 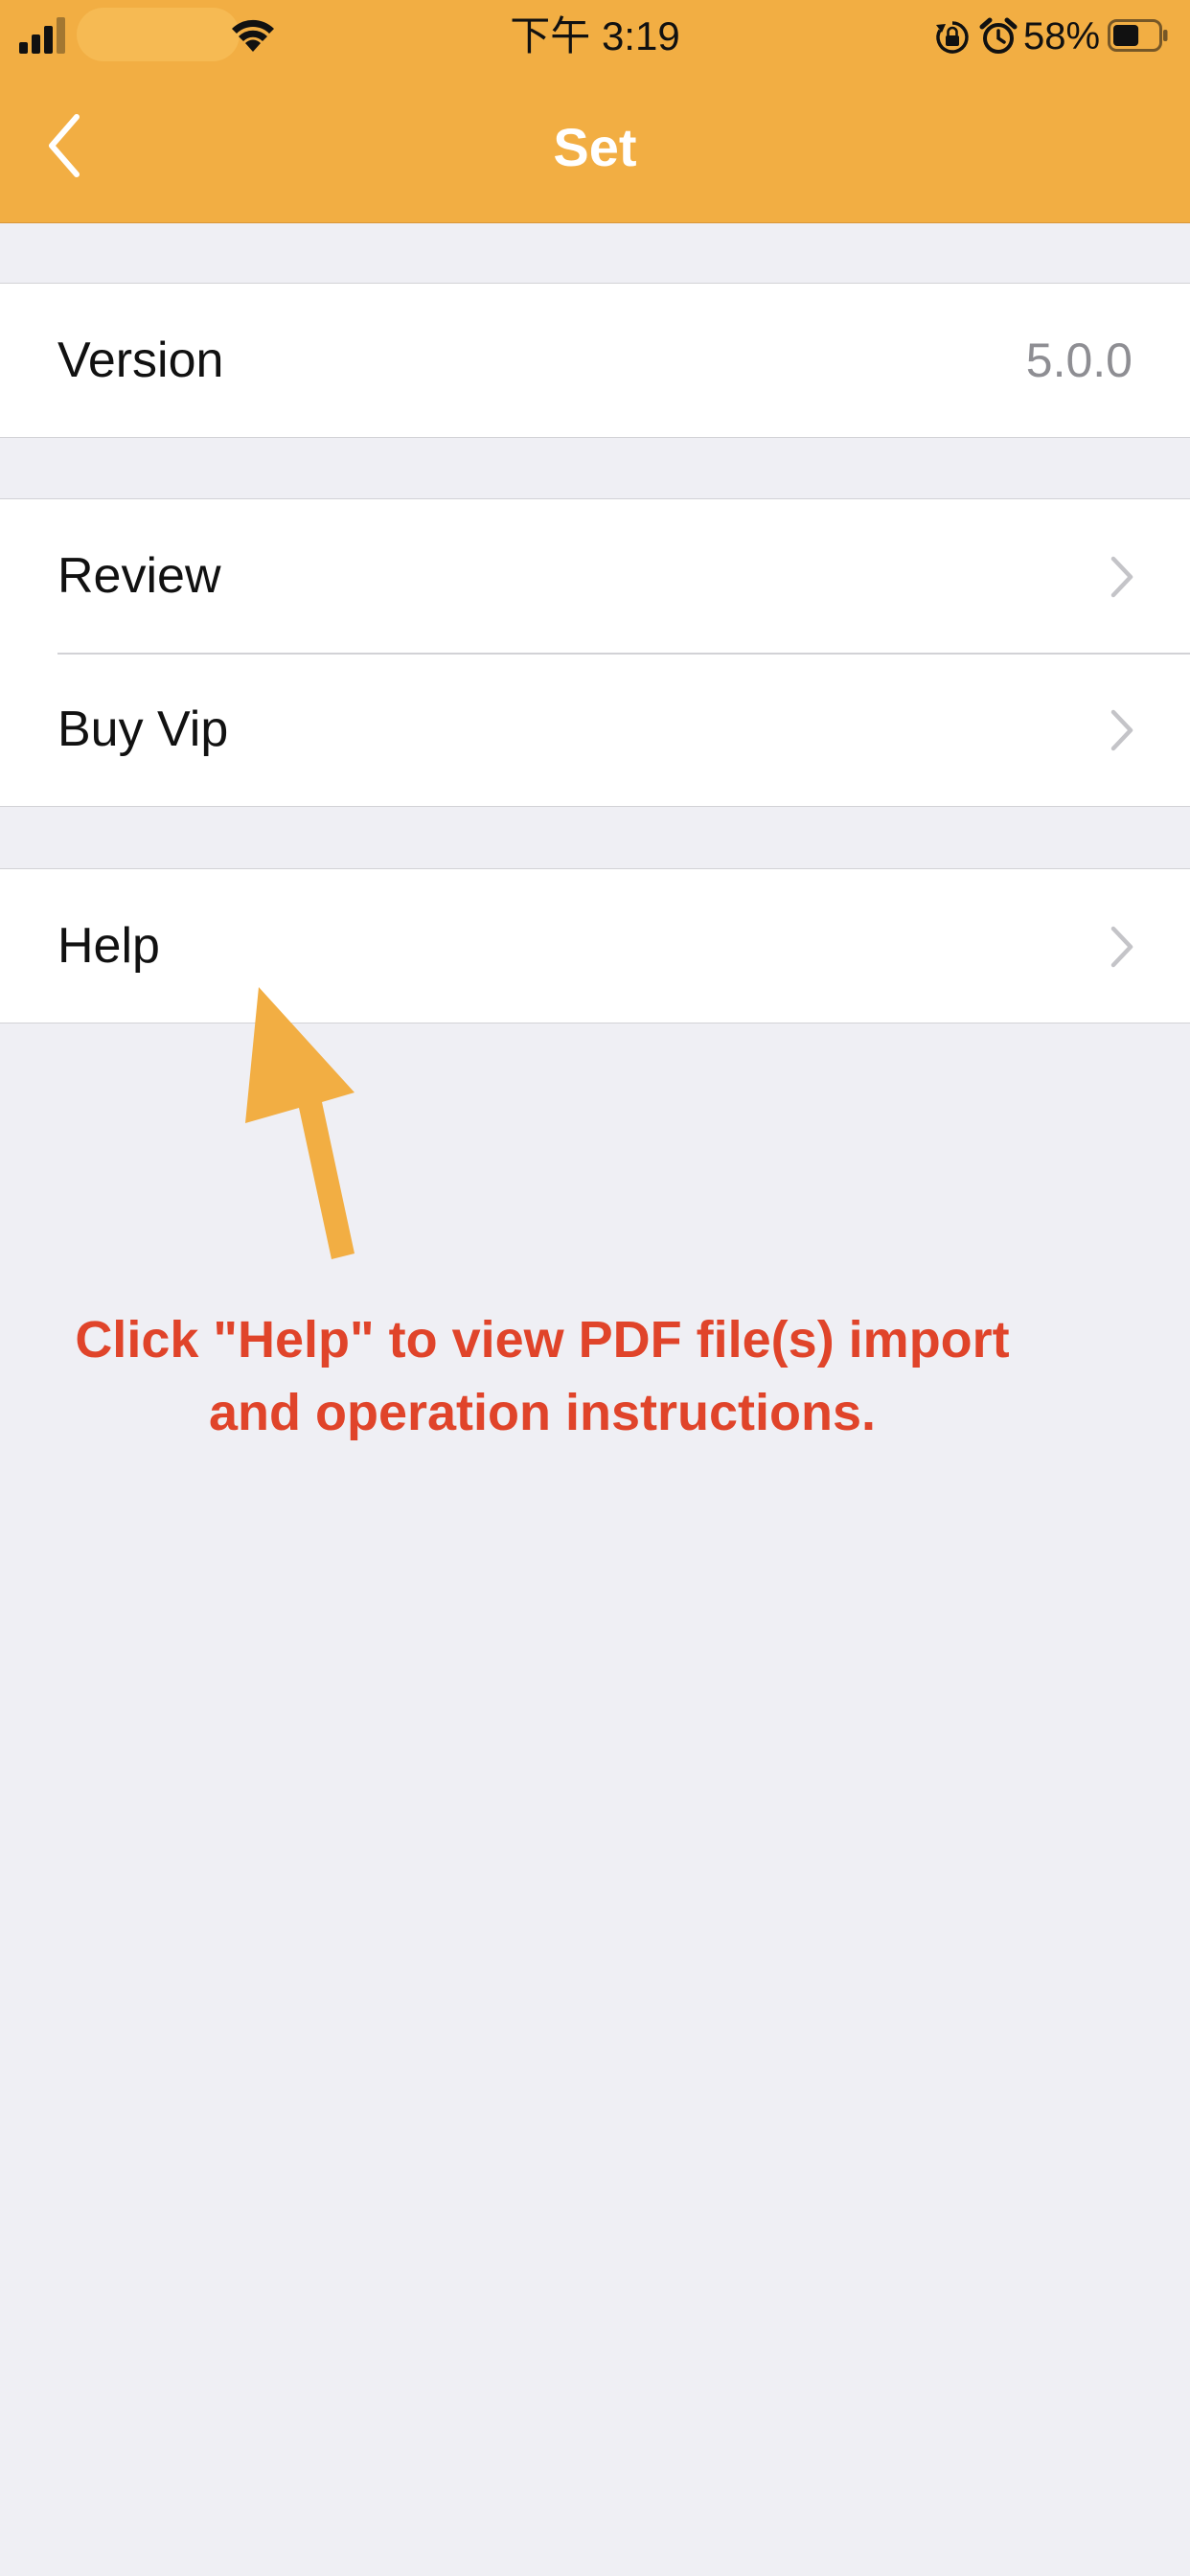 What do you see at coordinates (1138, 35) in the screenshot?
I see `battery-icon` at bounding box center [1138, 35].